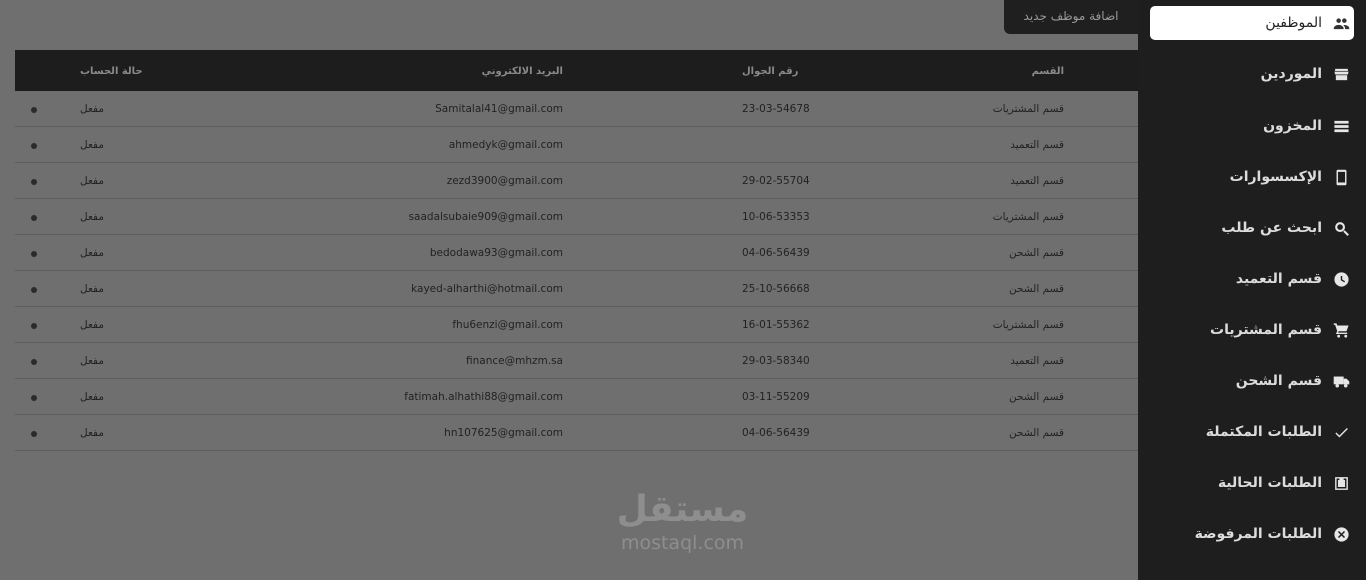 This screenshot has height=580, width=1366. I want to click on sidebar-item-check: الطلبات المكتملة, so click(1252, 432).